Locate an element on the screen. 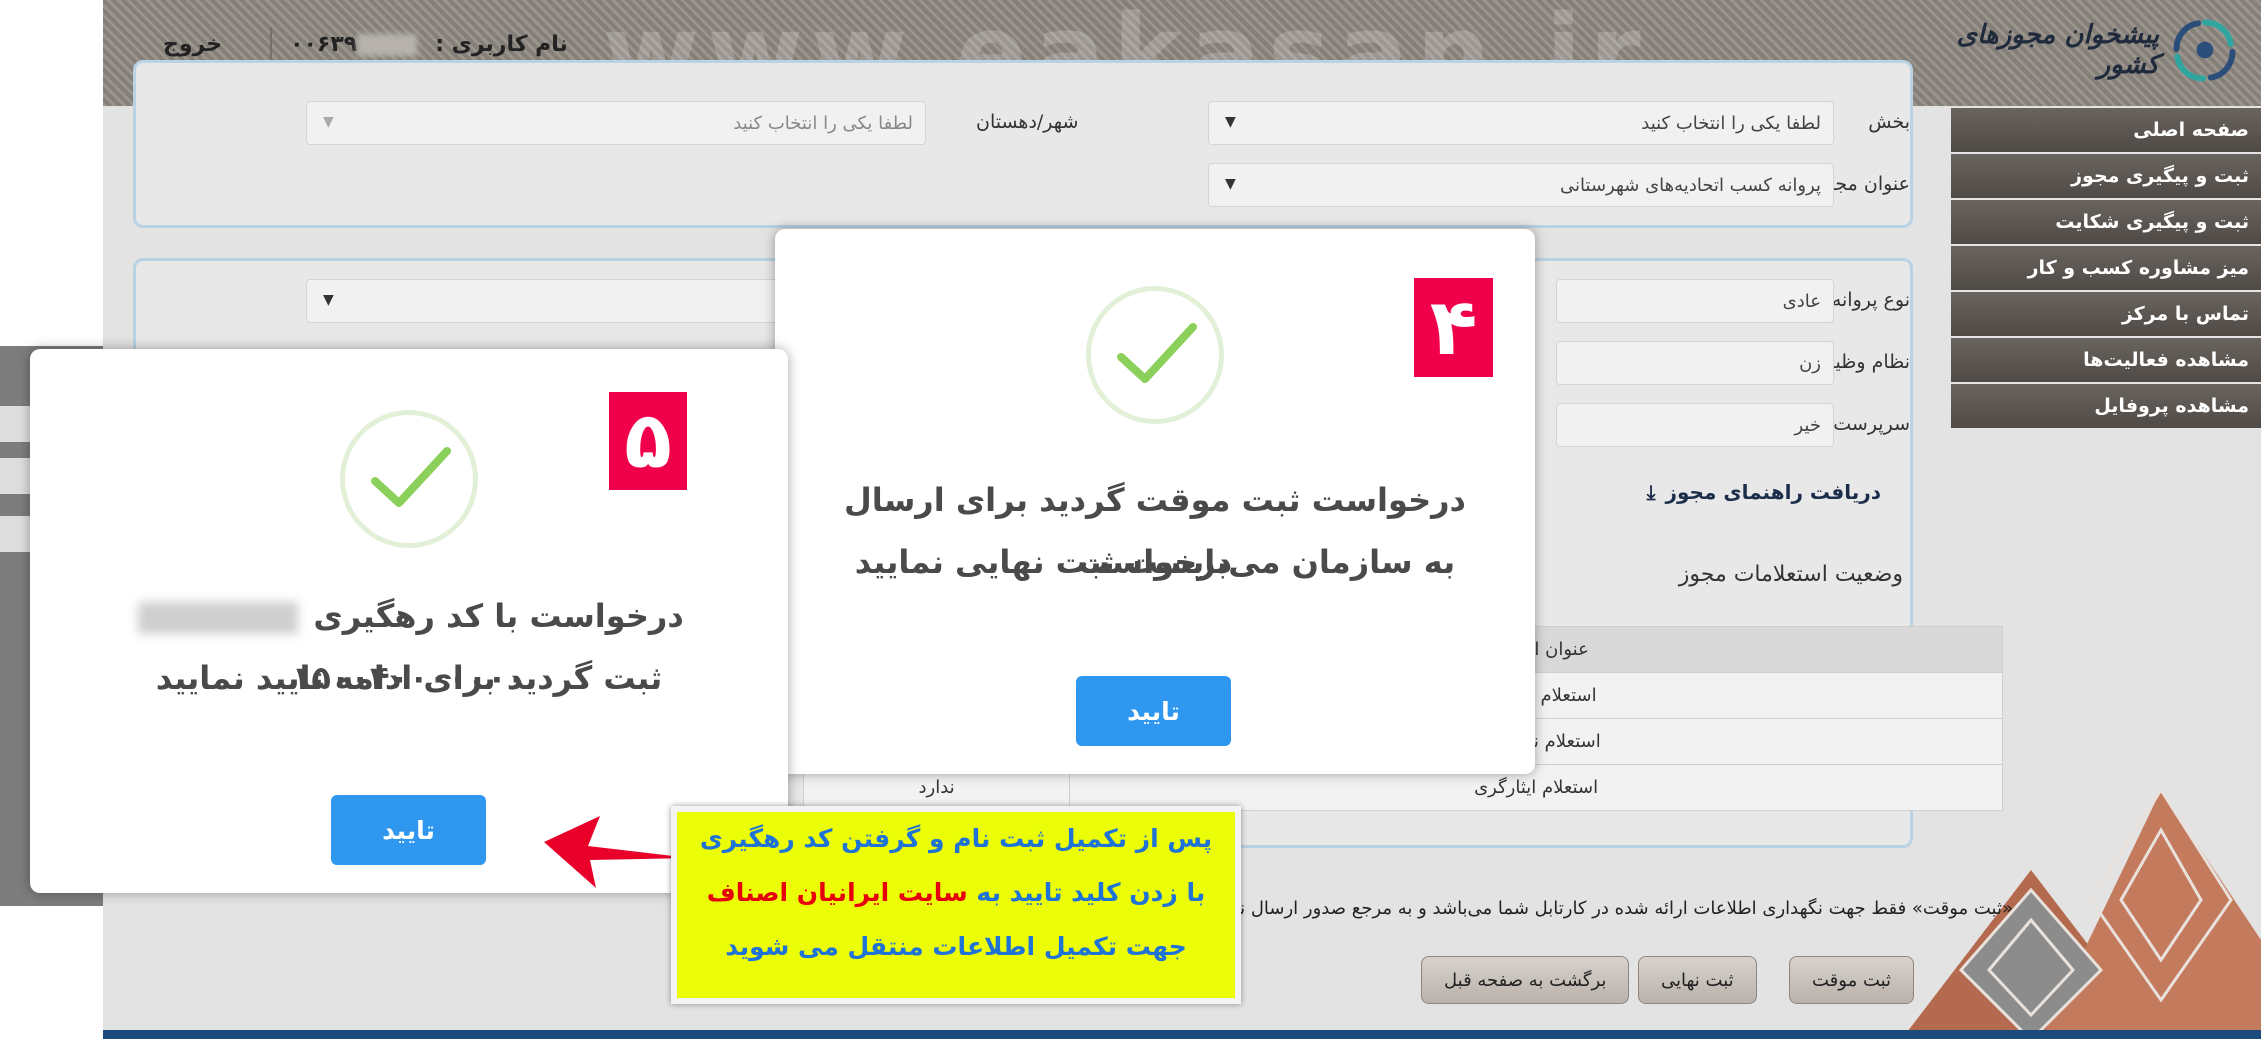 The image size is (2261, 1039). username-prefix: ۰۰۶۳۹ is located at coordinates (324, 44).